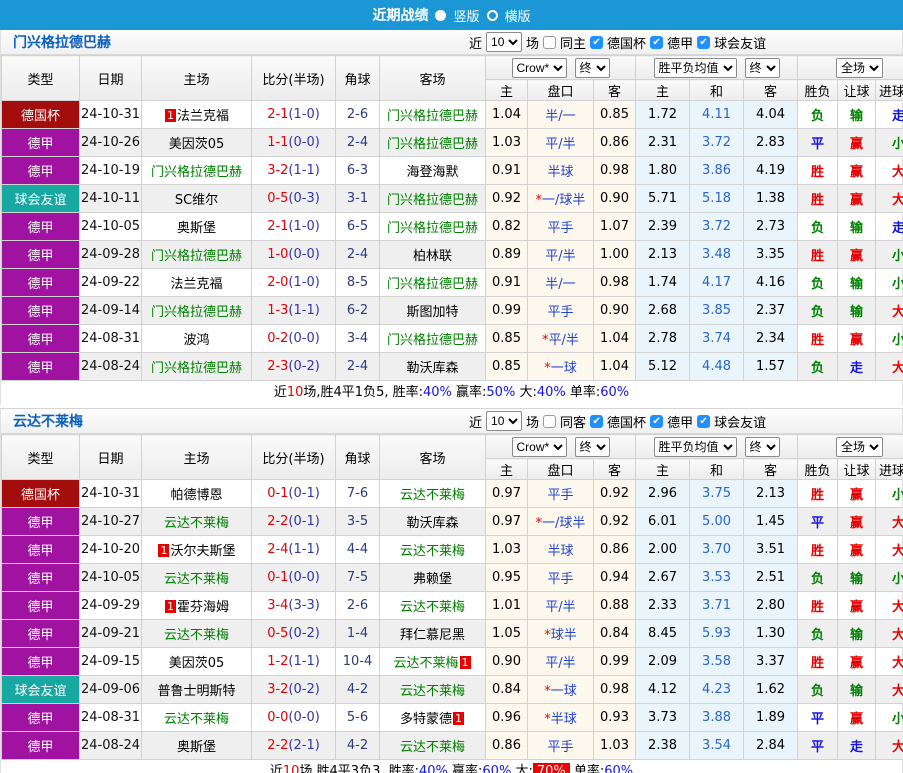 The height and width of the screenshot is (773, 903). I want to click on horizontal-layout-label: 横版, so click(518, 15).